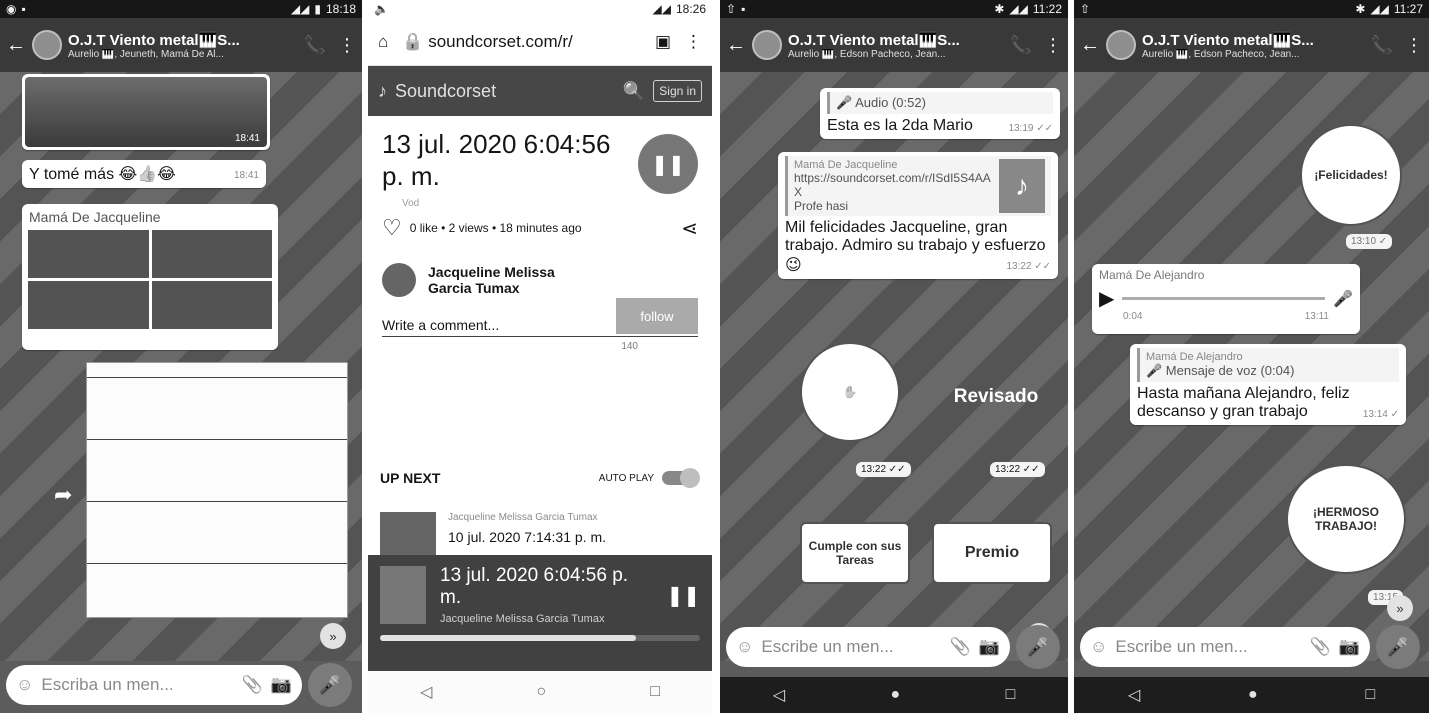  I want to click on video-call-photo, so click(150, 279).